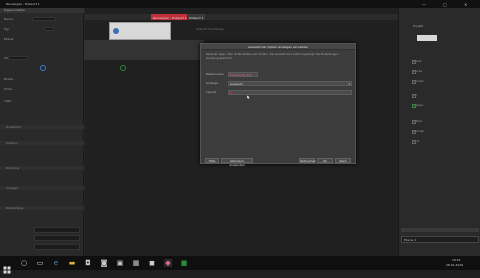  What do you see at coordinates (196, 17) in the screenshot?
I see `tab-draft: Entwurf 1` at bounding box center [196, 17].